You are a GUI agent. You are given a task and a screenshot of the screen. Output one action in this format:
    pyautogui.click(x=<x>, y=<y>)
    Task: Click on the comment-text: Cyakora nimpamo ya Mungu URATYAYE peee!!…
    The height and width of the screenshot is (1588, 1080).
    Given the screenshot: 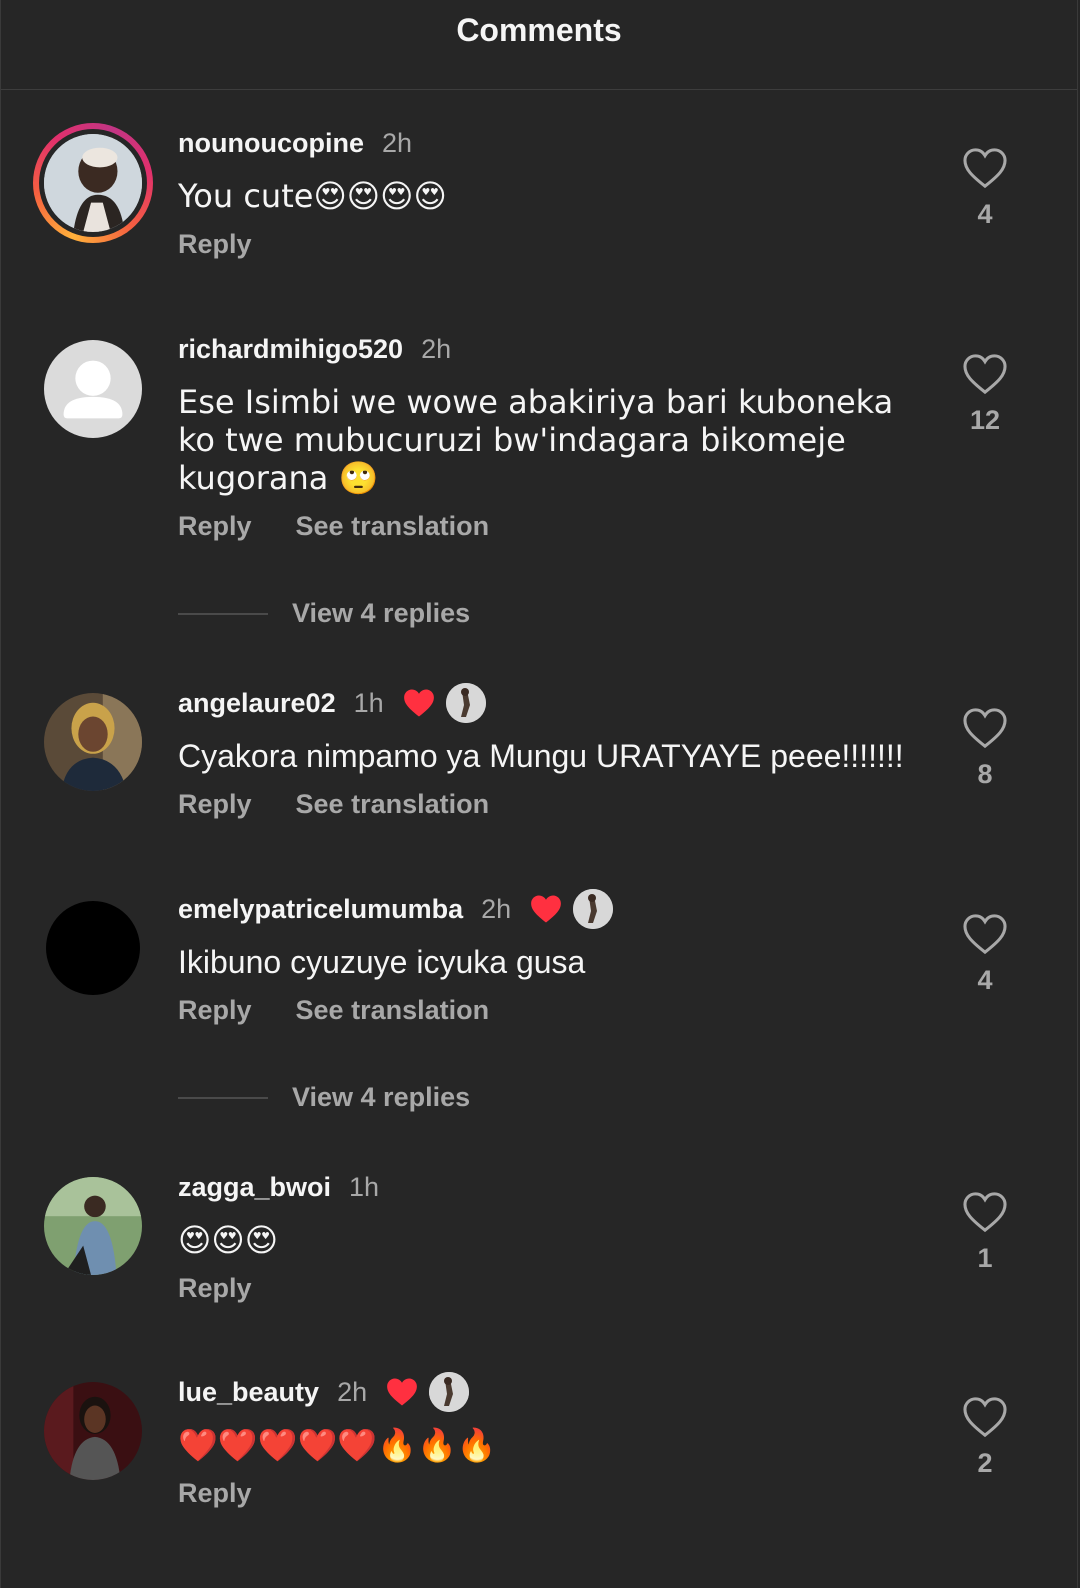 What is the action you would take?
    pyautogui.click(x=541, y=756)
    